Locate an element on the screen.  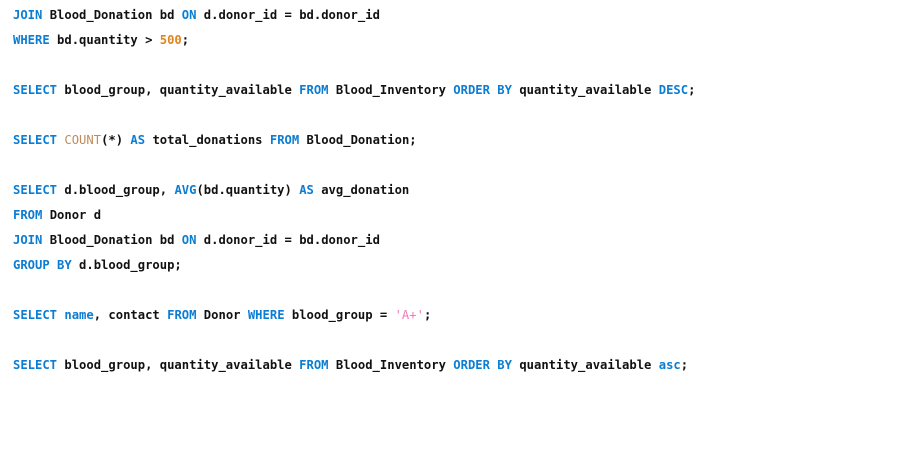
code-token-kwn: name is located at coordinates (79, 315).